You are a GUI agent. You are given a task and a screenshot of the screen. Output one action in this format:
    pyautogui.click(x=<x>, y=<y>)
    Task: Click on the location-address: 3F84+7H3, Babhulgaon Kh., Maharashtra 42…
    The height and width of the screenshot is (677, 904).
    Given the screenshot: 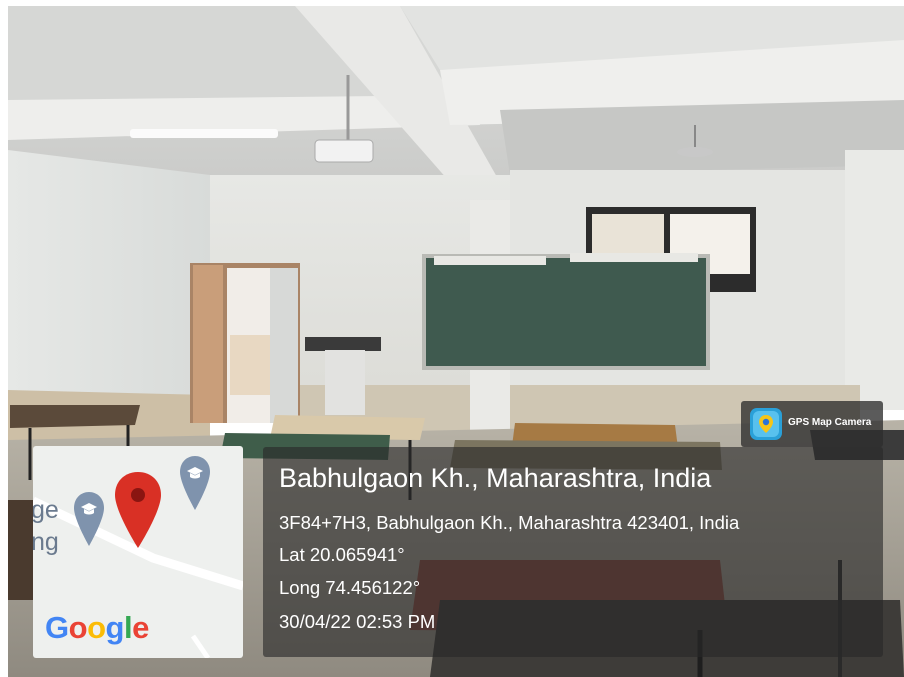 What is the action you would take?
    pyautogui.click(x=509, y=522)
    